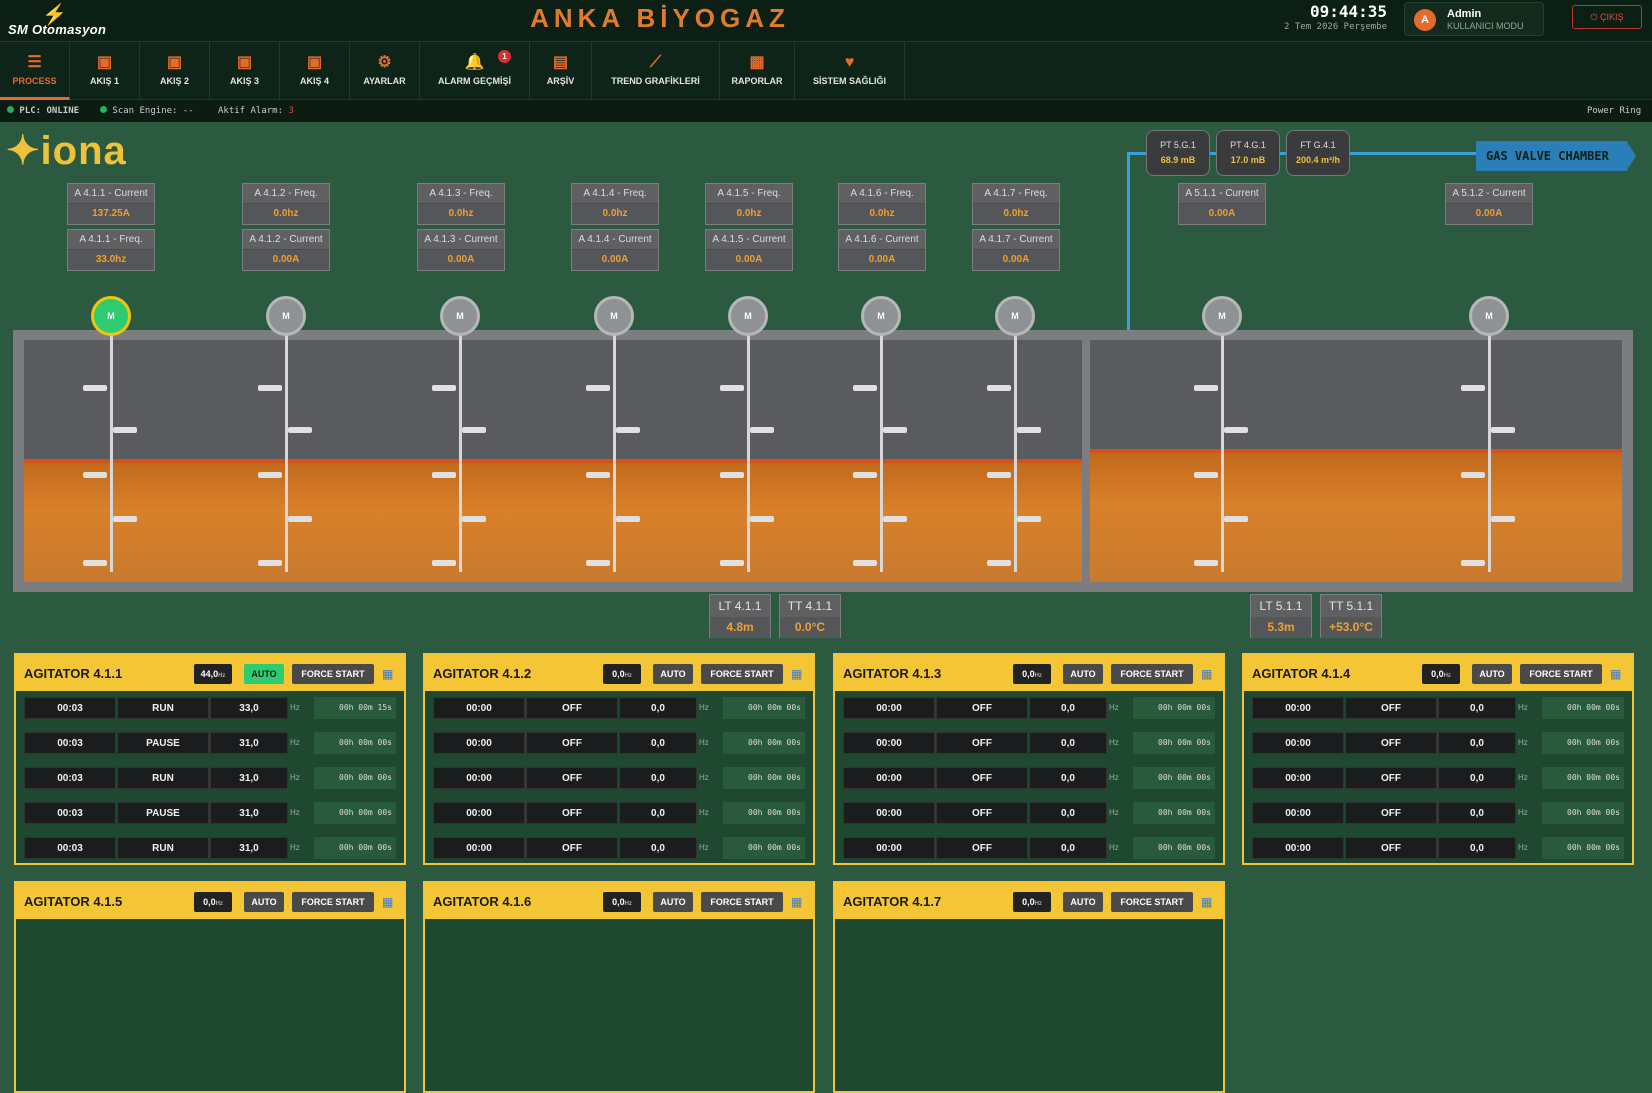 Image resolution: width=1652 pixels, height=1093 pixels. Describe the element at coordinates (1351, 616) in the screenshot. I see `tank-sensor: TT 5.1.1 +53.0°C` at that location.